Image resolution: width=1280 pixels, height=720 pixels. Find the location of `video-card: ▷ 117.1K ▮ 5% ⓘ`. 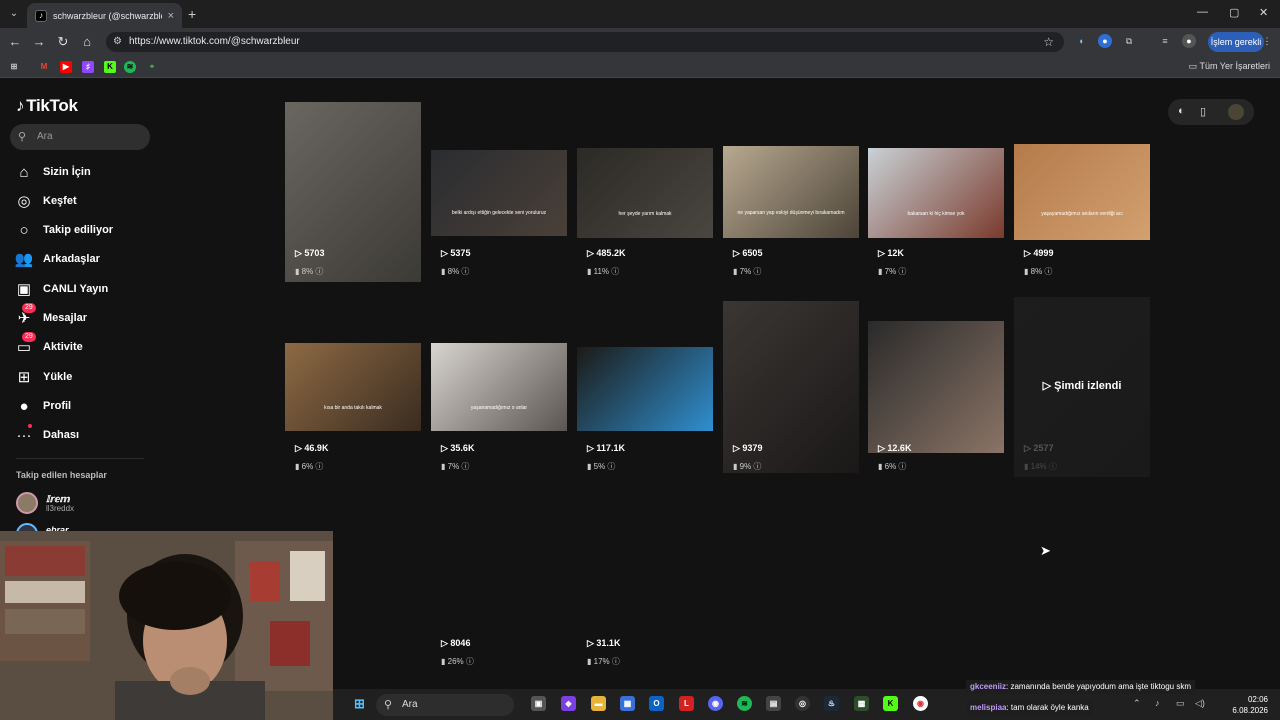

video-card: ▷ 117.1K ▮ 5% ⓘ is located at coordinates (645, 387).